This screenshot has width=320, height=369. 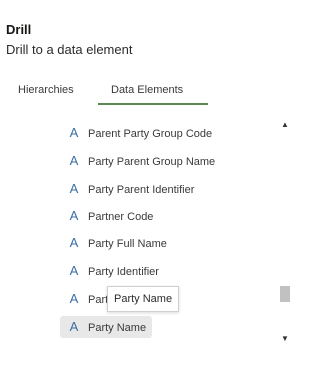 What do you see at coordinates (150, 134) in the screenshot?
I see `list-item-label: Parent Party Group Code` at bounding box center [150, 134].